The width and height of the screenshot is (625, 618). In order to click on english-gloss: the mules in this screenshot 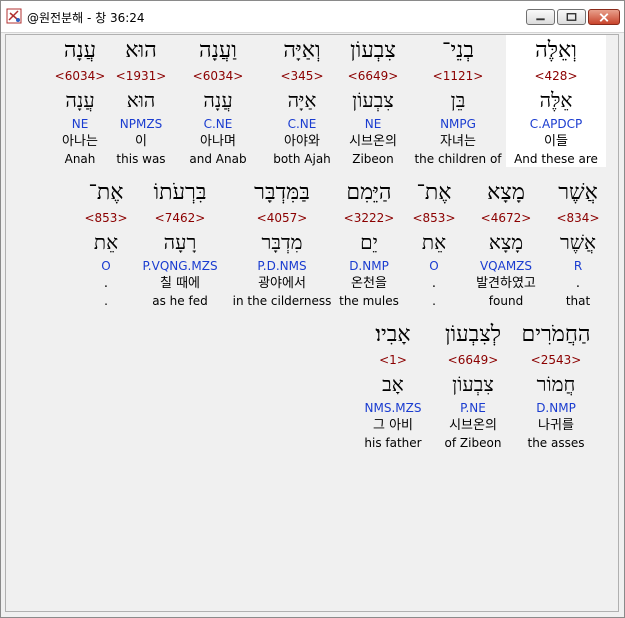, I will do `click(369, 301)`.